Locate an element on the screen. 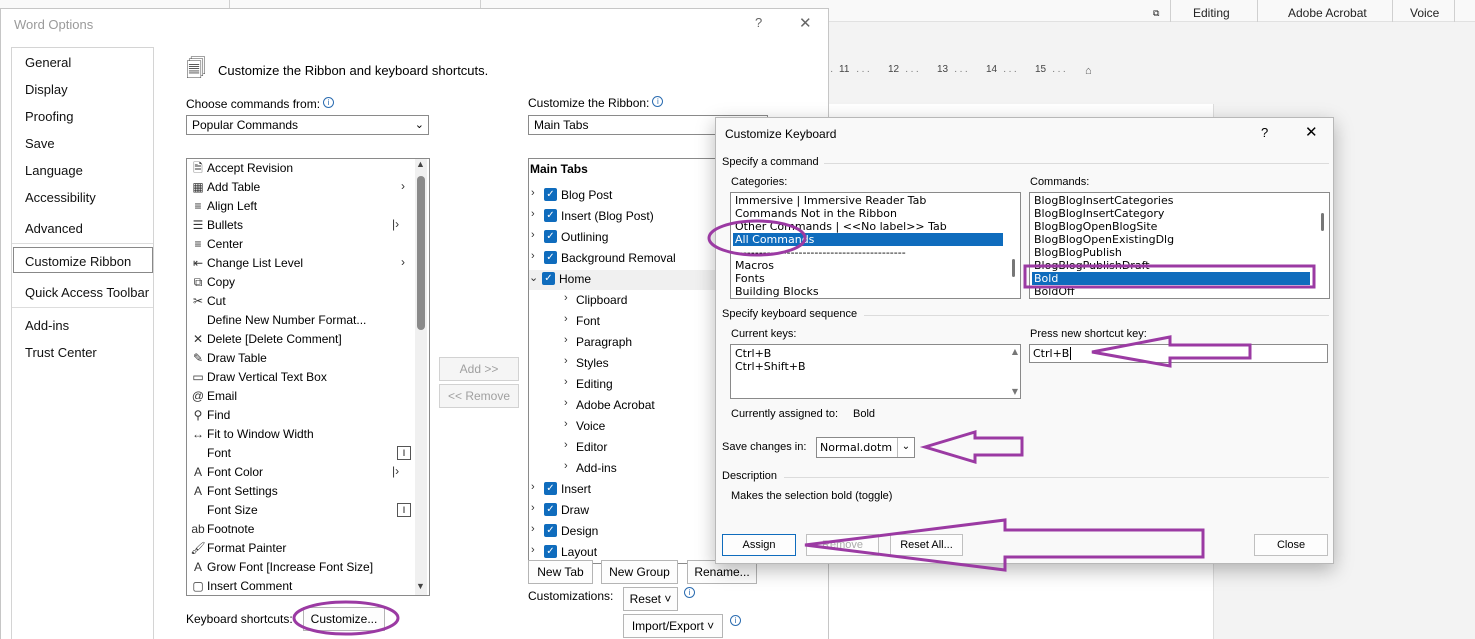 This screenshot has width=1475, height=639. remove-button: << Remove is located at coordinates (479, 396).